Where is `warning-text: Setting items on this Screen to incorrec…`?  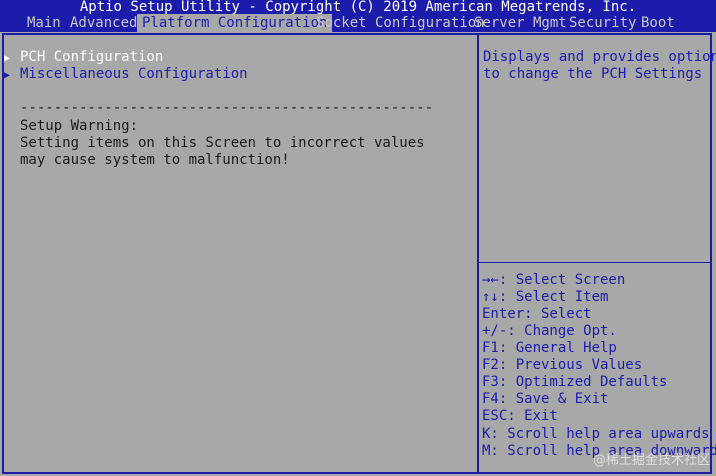
warning-text: Setting items on this Screen to incorrec… is located at coordinates (222, 143).